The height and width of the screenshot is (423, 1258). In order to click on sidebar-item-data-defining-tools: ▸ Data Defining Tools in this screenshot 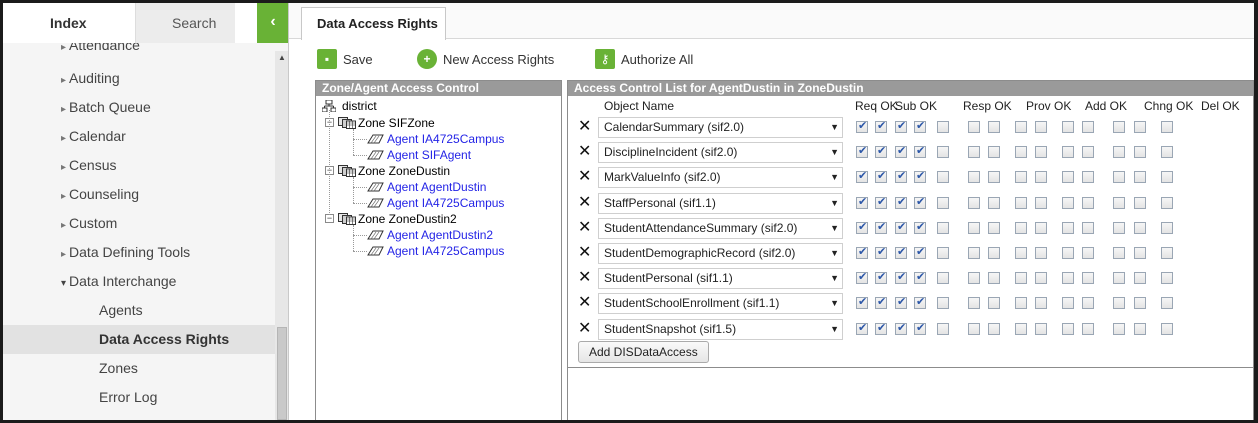, I will do `click(139, 252)`.